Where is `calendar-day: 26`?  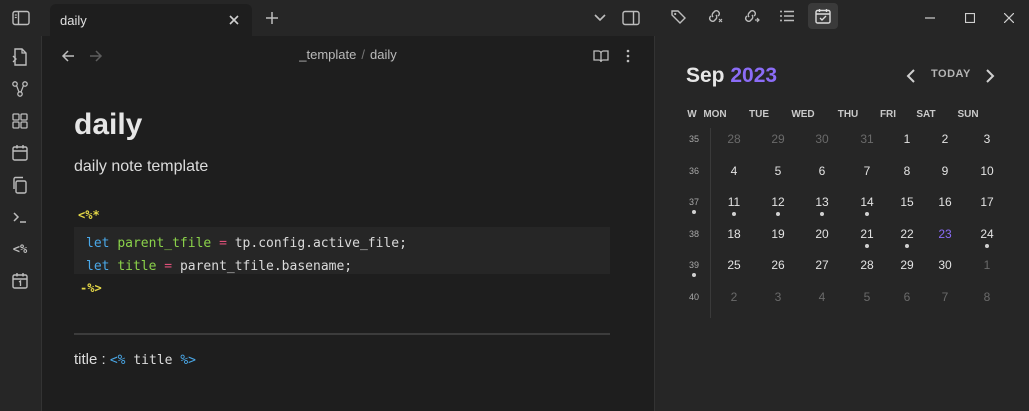 calendar-day: 26 is located at coordinates (778, 265).